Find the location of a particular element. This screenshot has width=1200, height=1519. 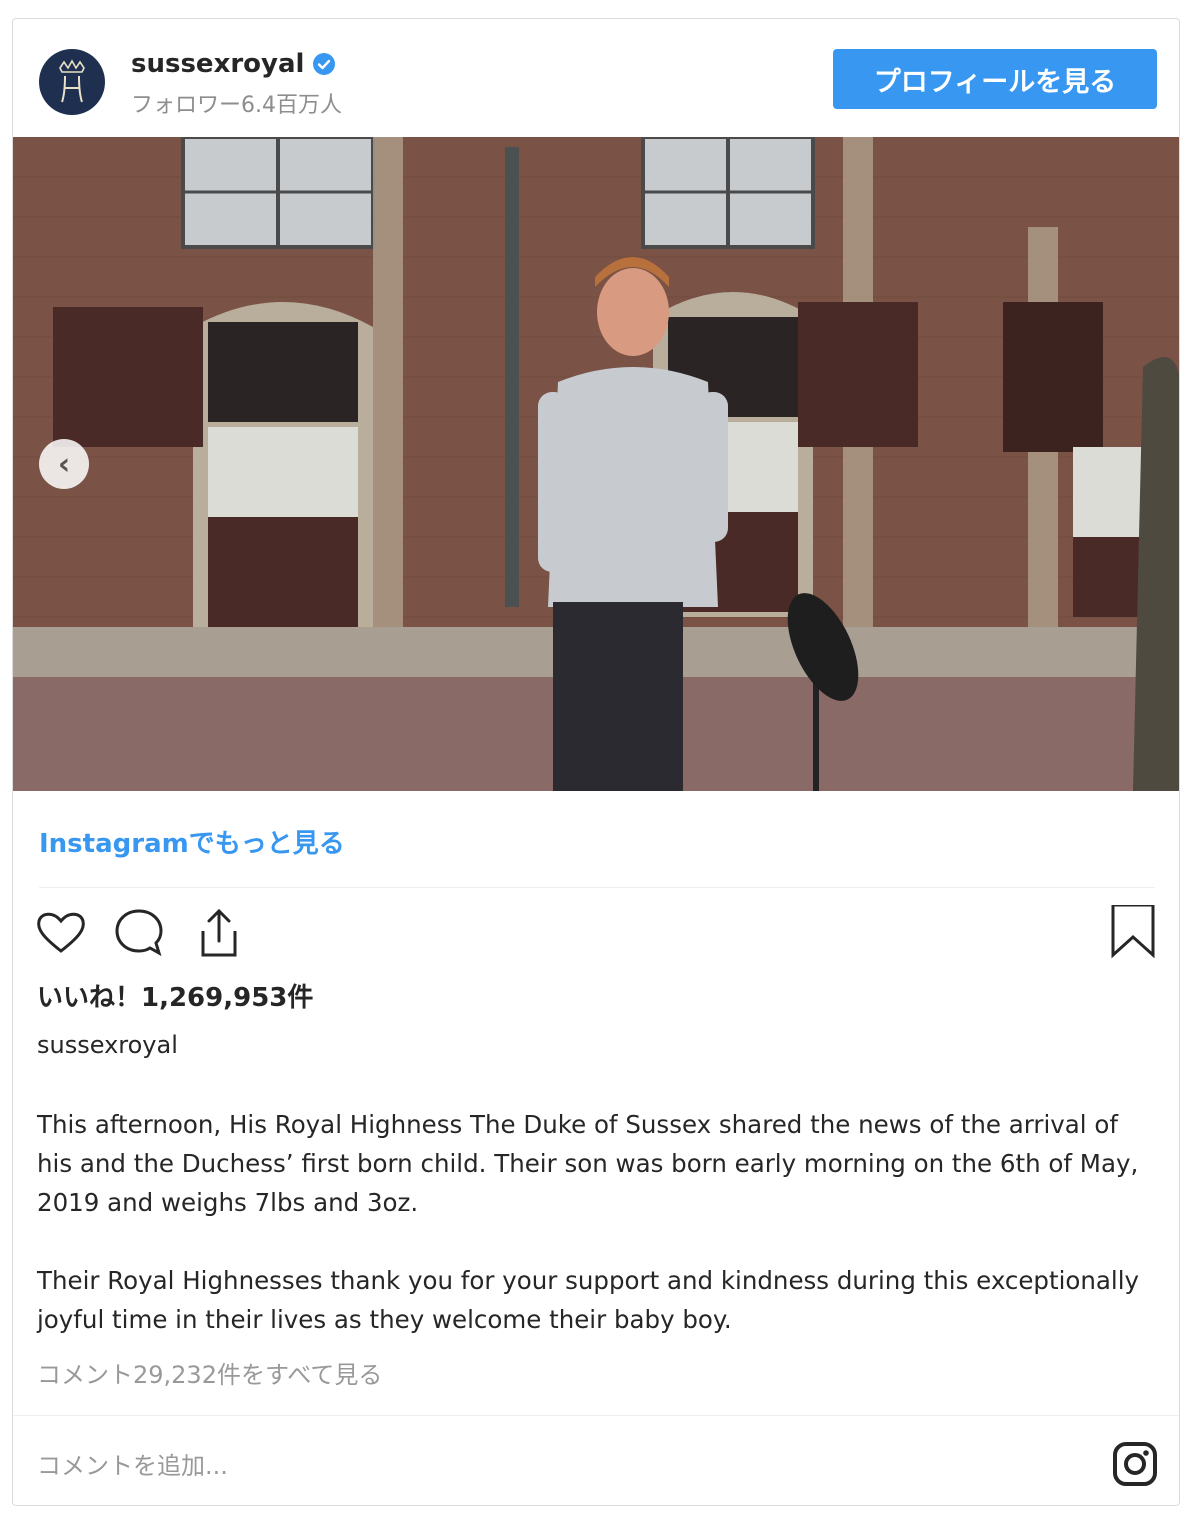

username: sussexroyal is located at coordinates (217, 64).